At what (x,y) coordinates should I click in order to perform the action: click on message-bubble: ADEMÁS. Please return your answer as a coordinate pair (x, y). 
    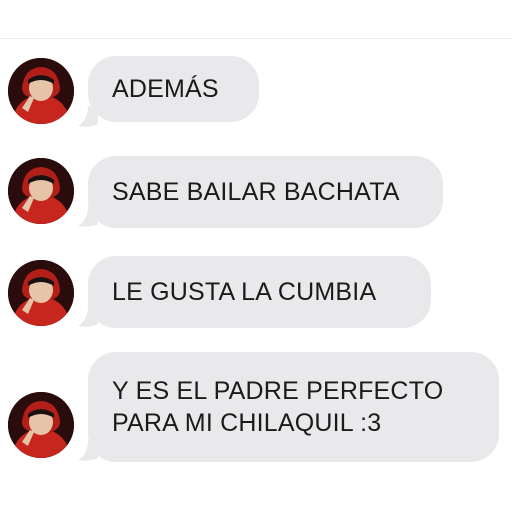
    Looking at the image, I should click on (173, 89).